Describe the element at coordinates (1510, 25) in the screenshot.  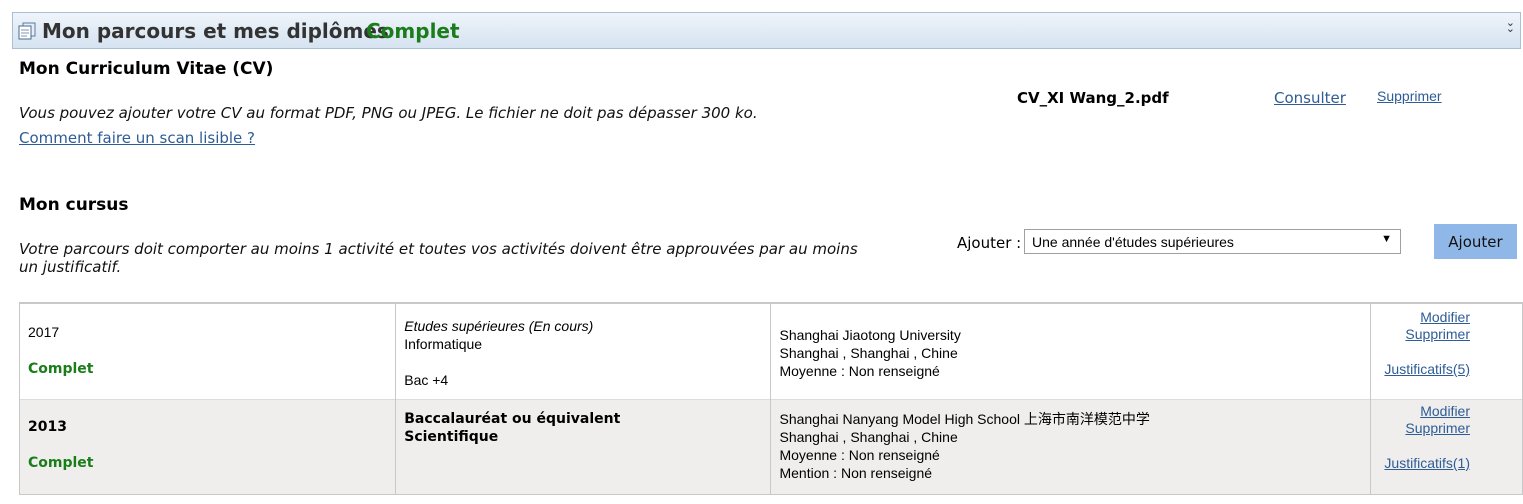
I see `double-chevron-down-icon: ⌄ ⌄` at that location.